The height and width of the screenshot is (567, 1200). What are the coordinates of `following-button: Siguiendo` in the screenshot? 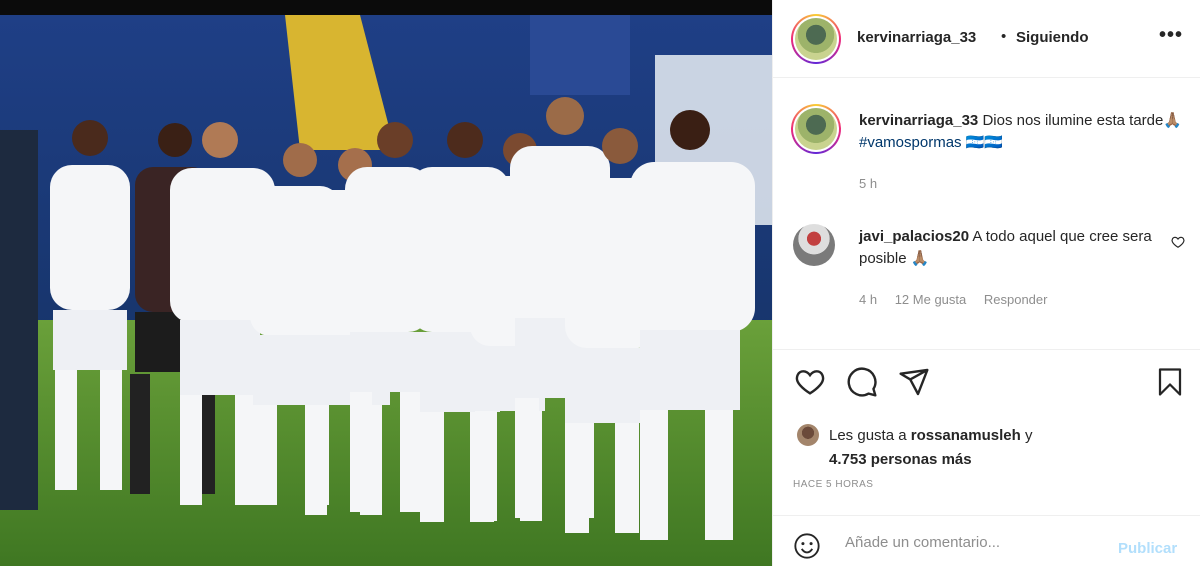 It's located at (1052, 37).